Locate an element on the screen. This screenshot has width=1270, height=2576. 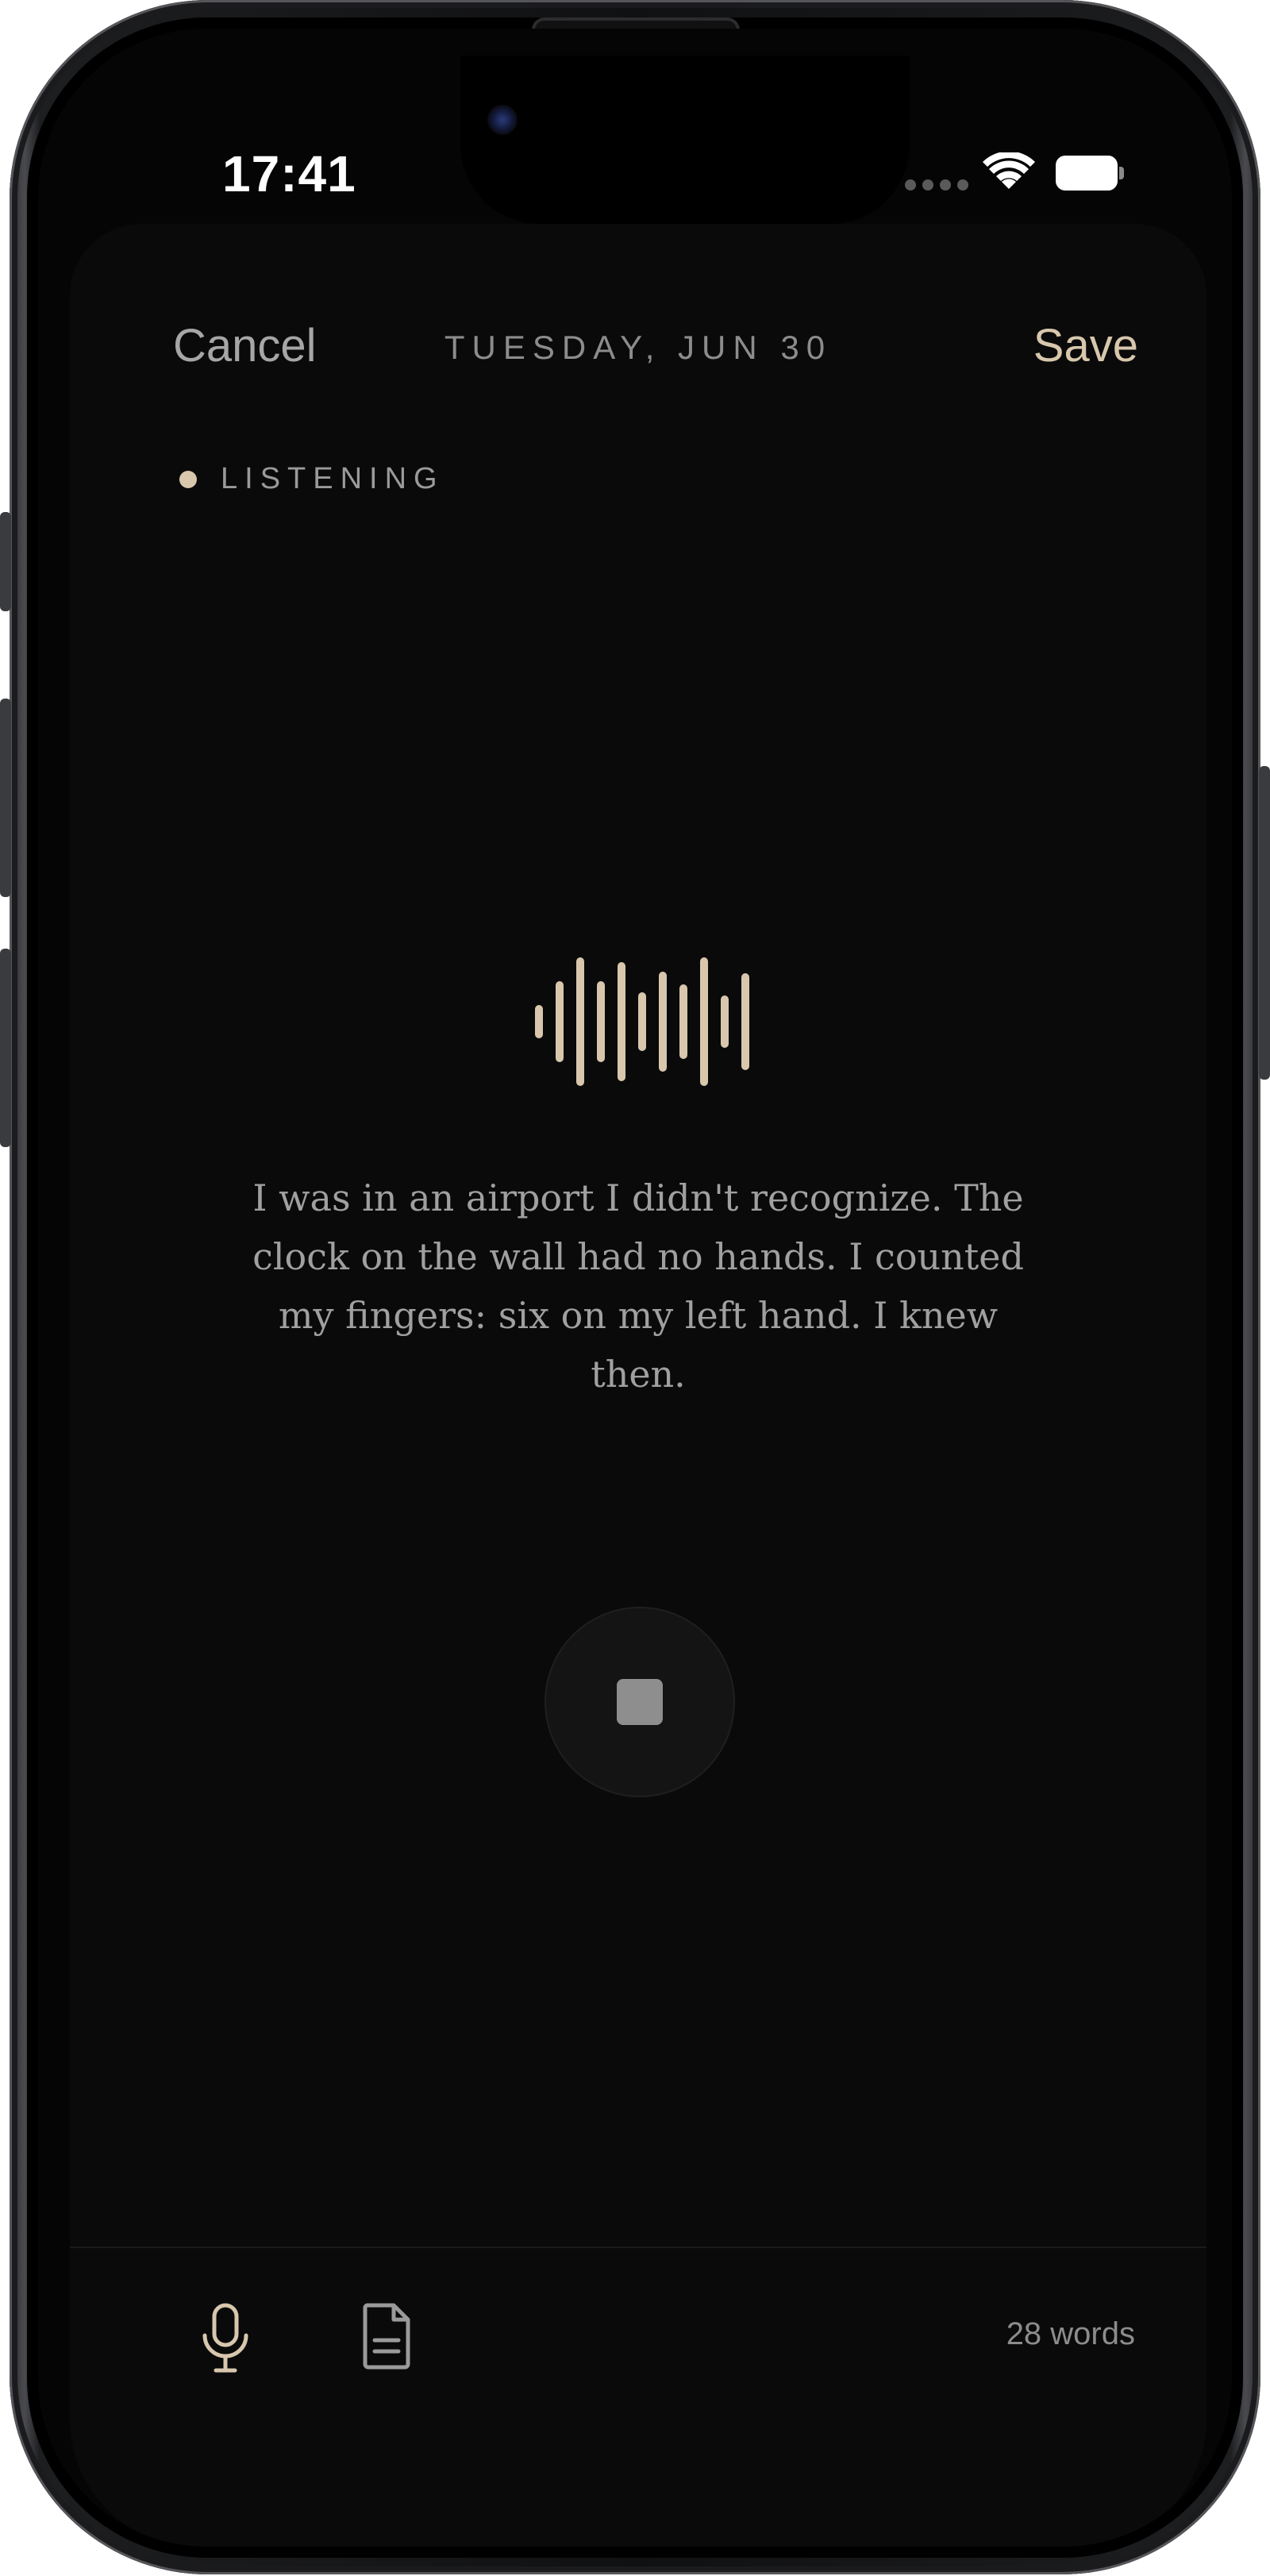
dynamic-island is located at coordinates (685, 140).